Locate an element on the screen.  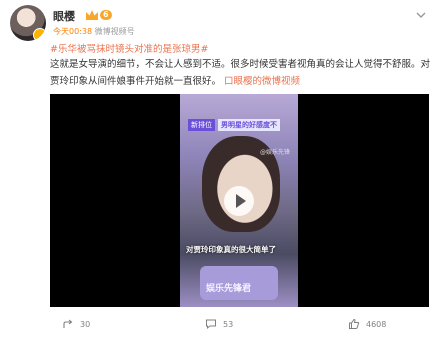
chevron-down-icon is located at coordinates (421, 15).